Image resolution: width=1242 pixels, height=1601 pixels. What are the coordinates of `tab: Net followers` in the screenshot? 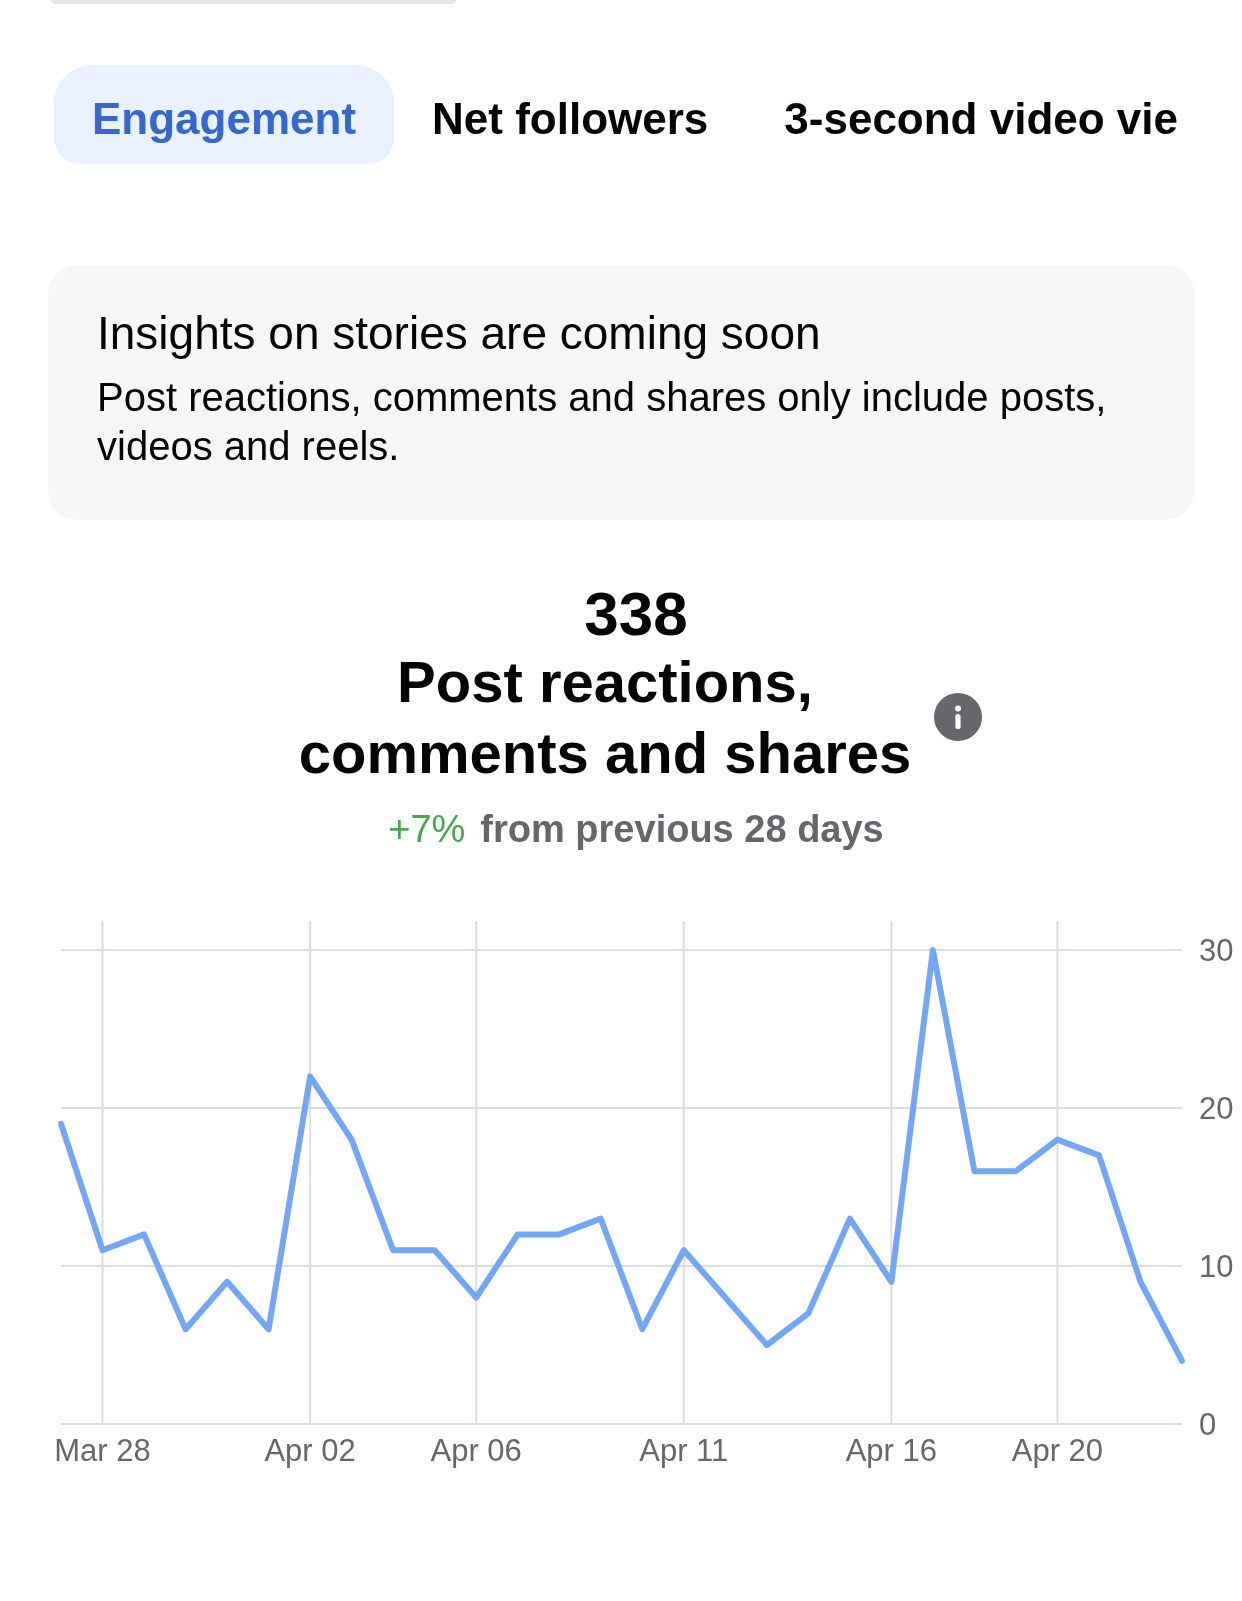 It's located at (570, 114).